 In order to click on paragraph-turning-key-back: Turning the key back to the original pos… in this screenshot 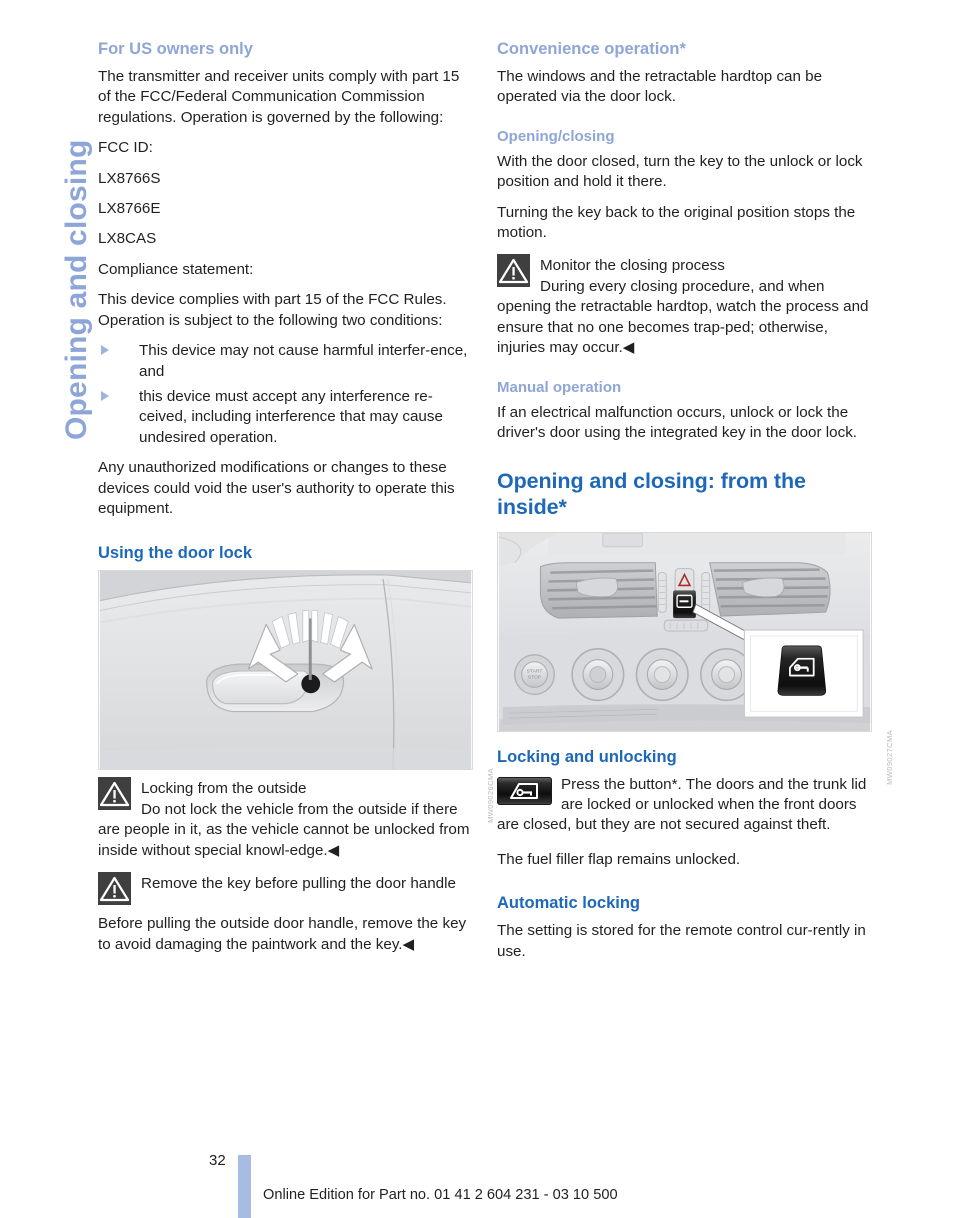, I will do `click(676, 222)`.